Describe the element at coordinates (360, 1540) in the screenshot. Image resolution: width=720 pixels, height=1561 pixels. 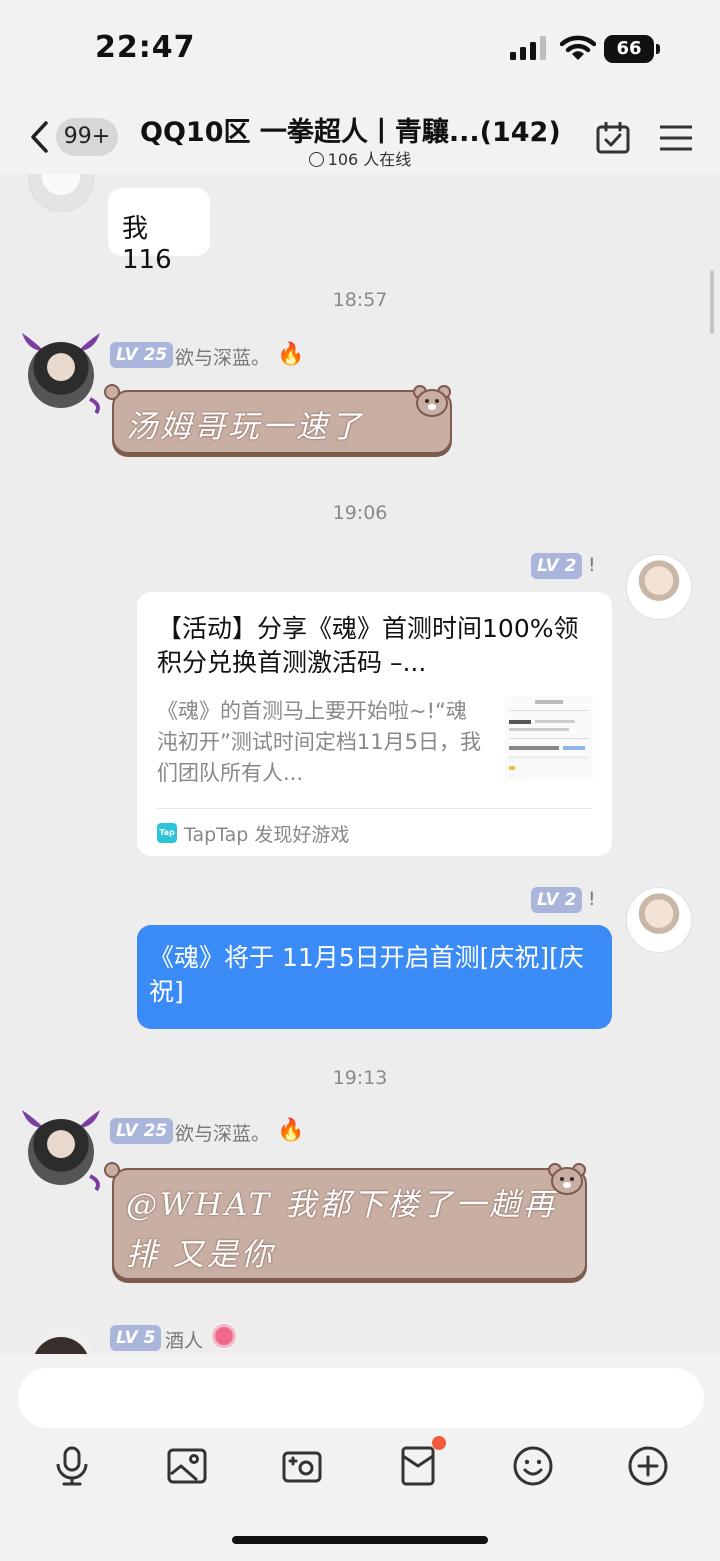
I see `home-indicator` at that location.